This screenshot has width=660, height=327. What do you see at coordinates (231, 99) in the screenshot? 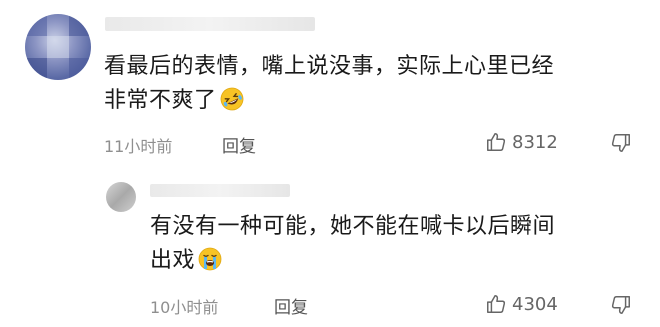
I see `rolling-on-floor-laughing-emoji` at bounding box center [231, 99].